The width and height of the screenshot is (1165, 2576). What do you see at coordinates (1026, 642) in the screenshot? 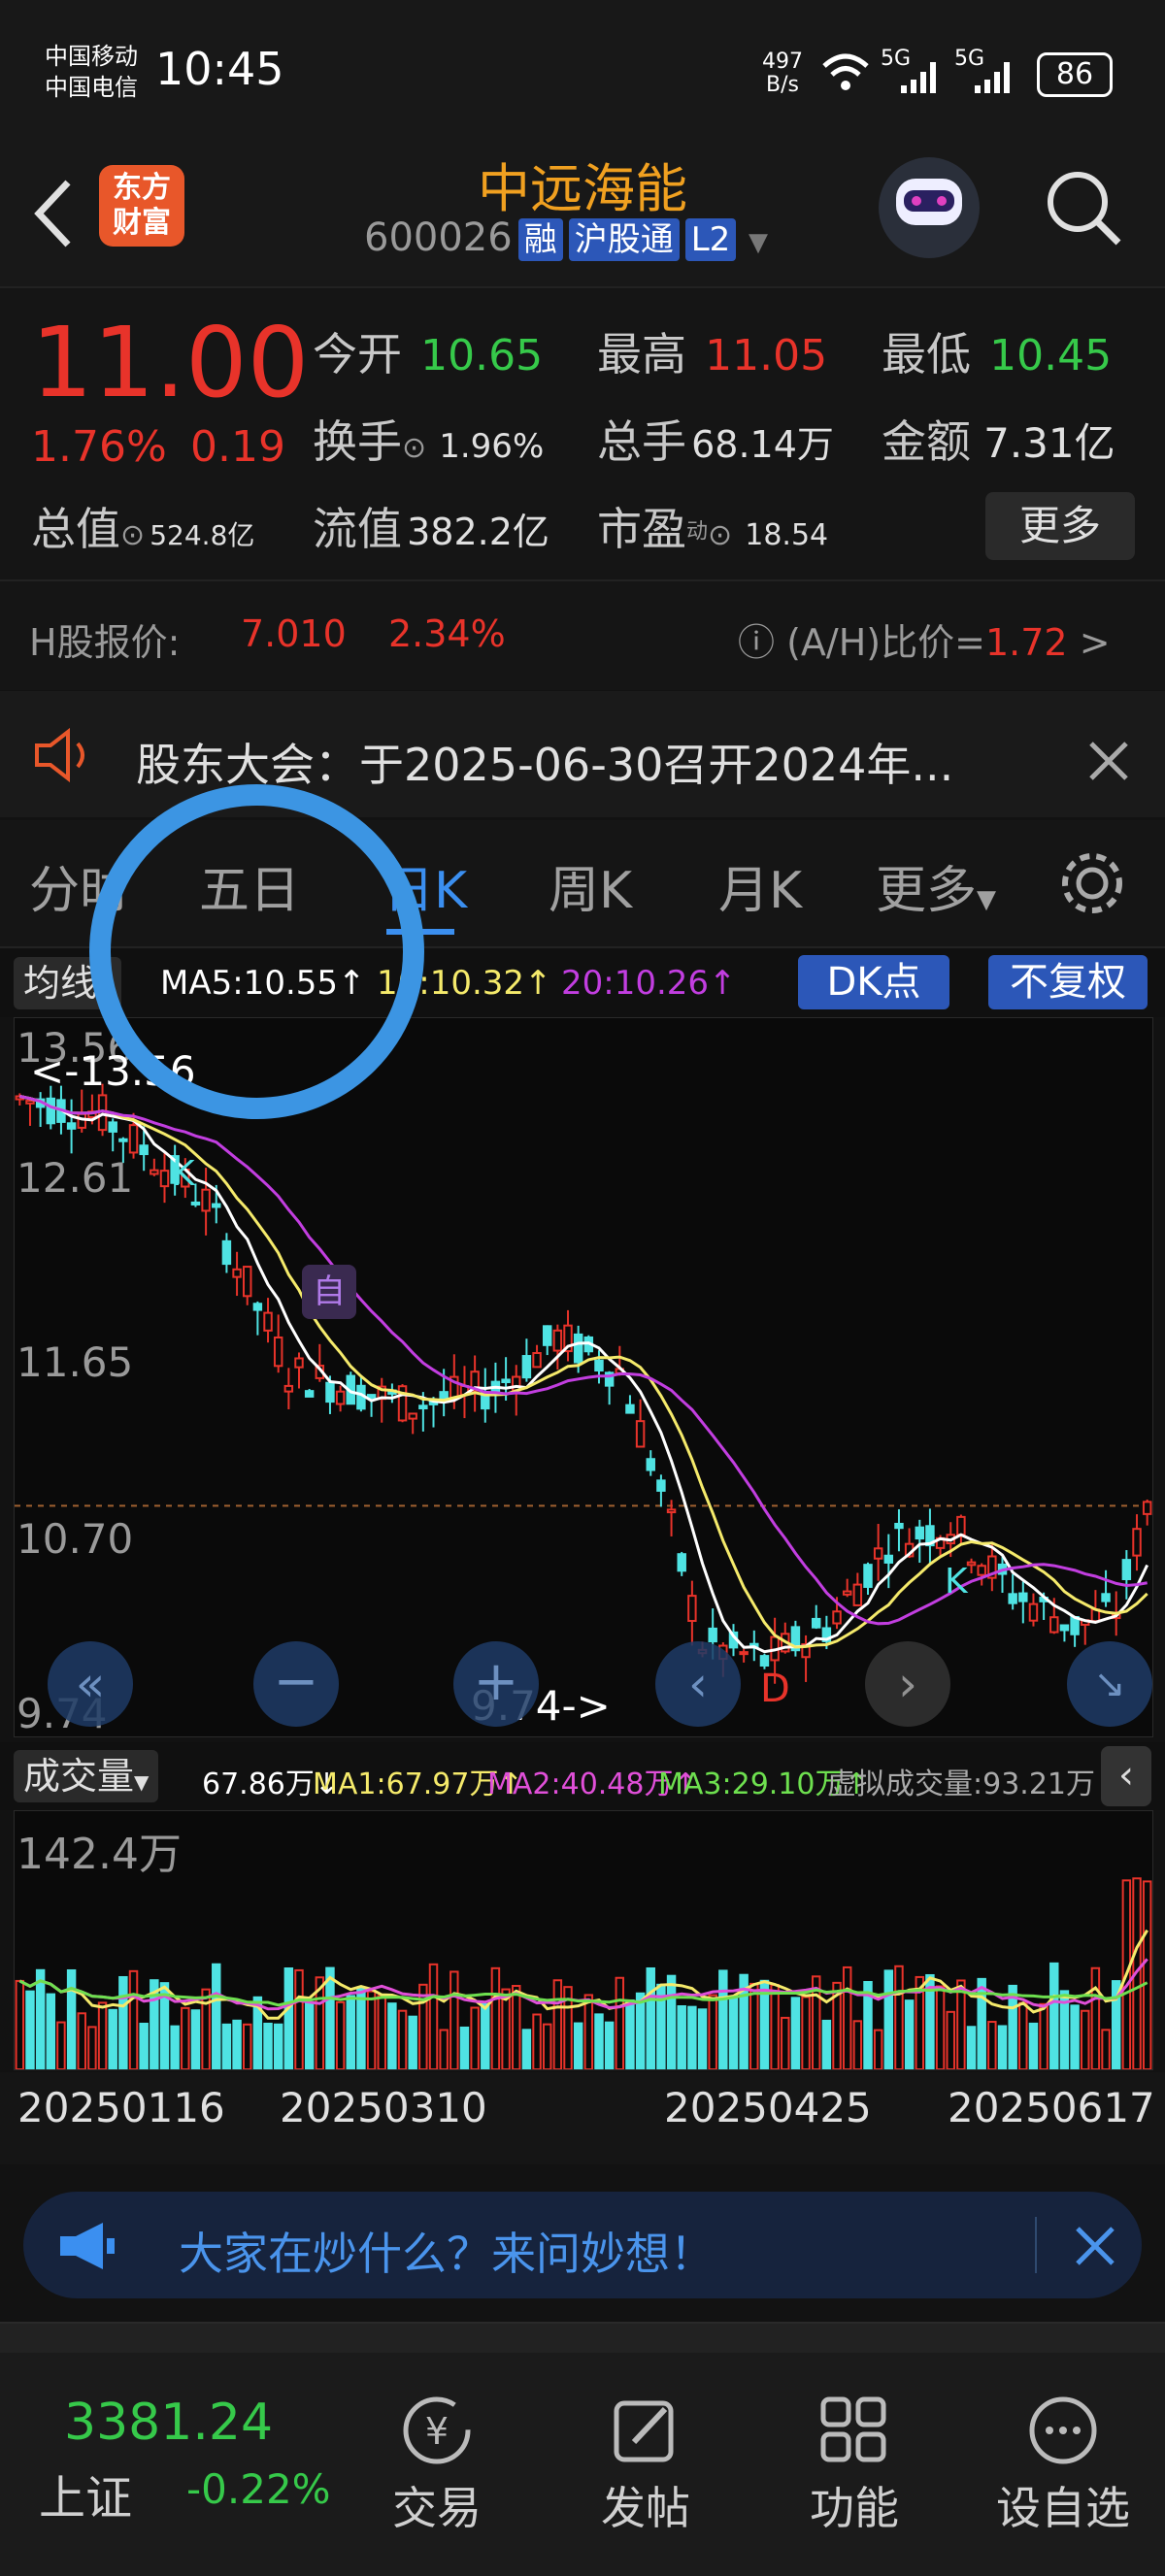
I see `ah-ratio: 1.72` at bounding box center [1026, 642].